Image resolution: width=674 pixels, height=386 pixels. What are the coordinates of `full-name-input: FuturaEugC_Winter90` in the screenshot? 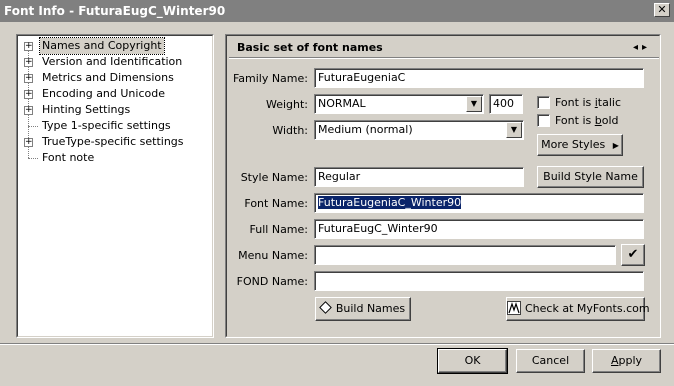 It's located at (479, 229).